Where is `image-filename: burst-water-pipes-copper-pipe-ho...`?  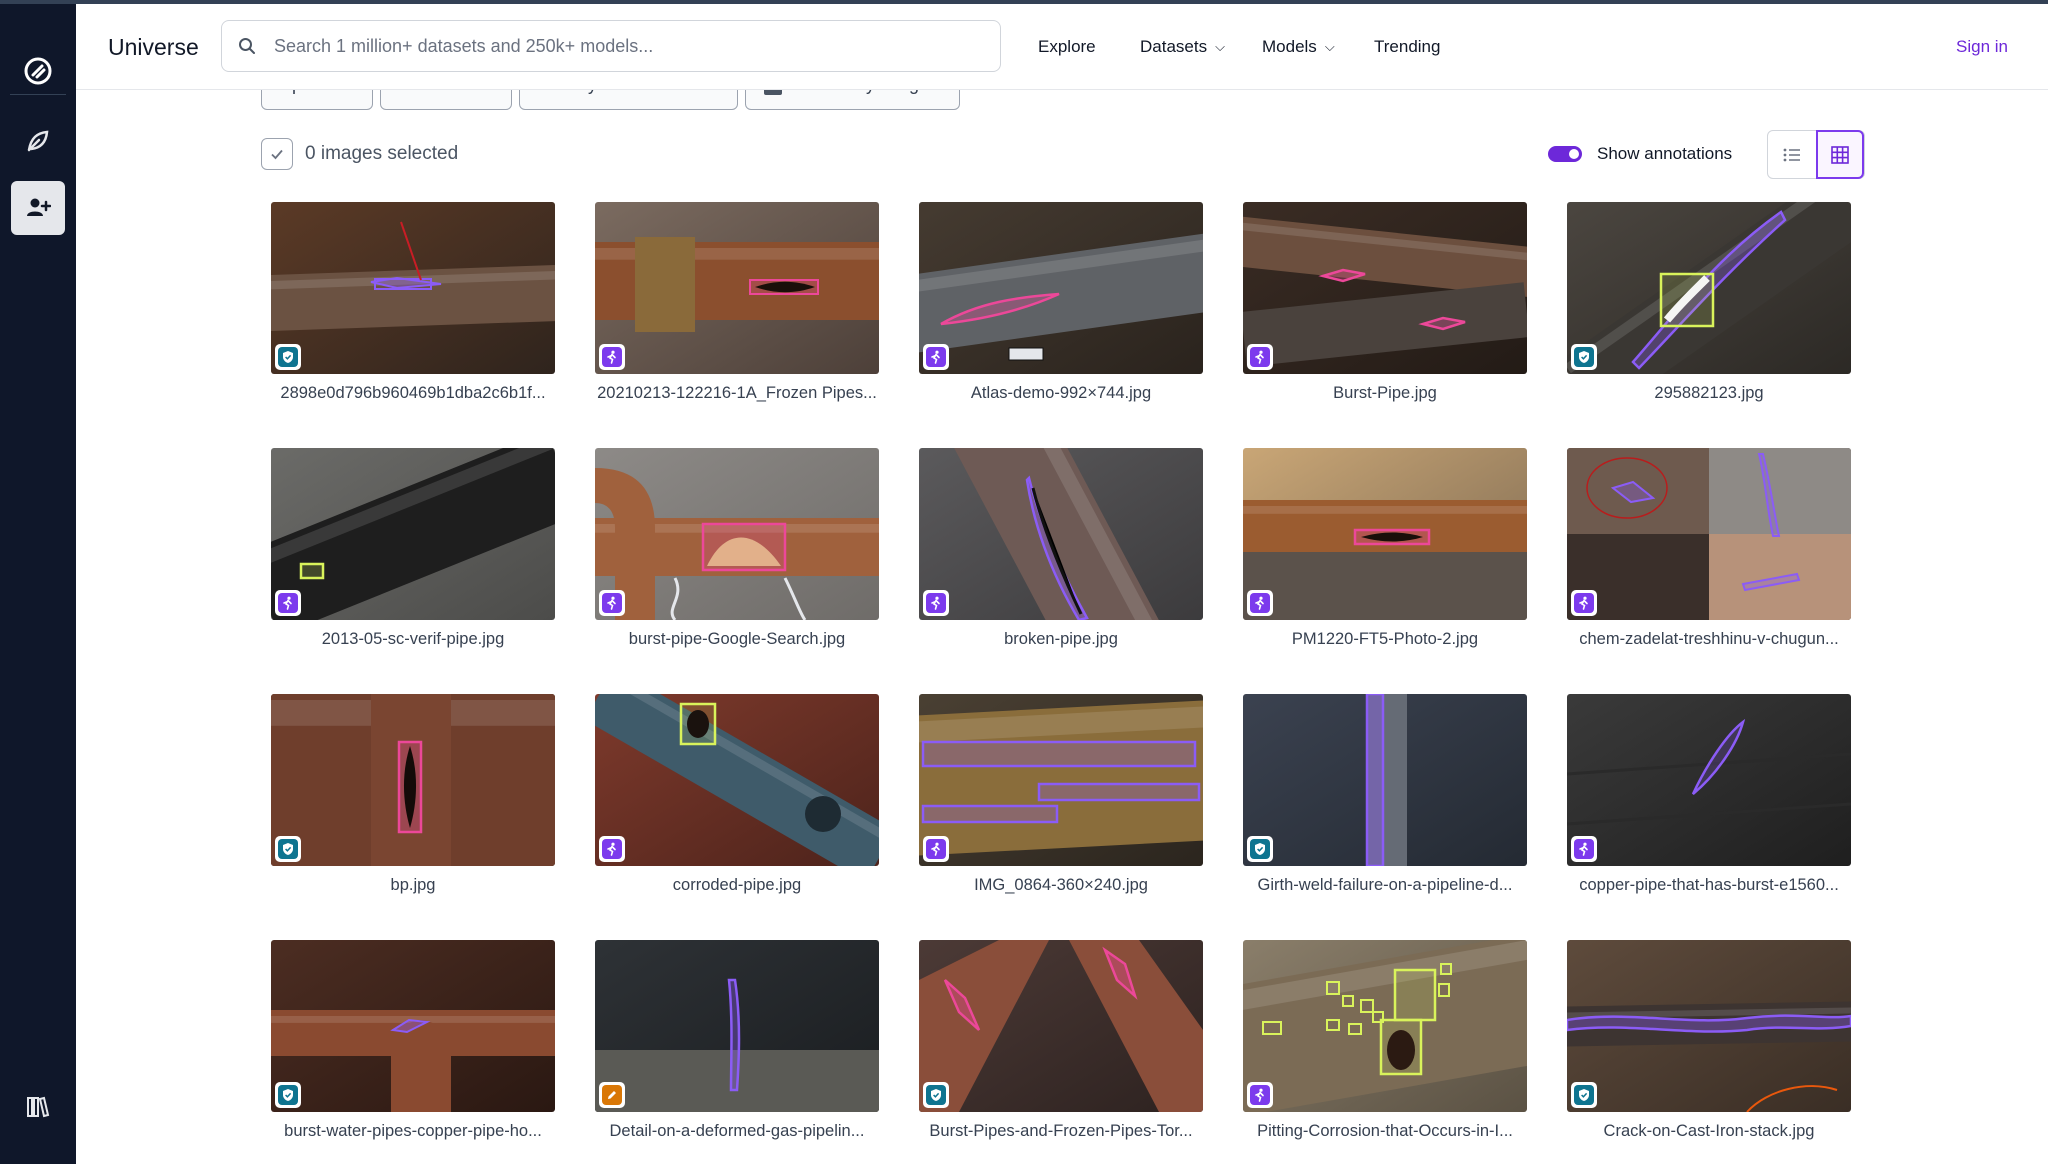
image-filename: burst-water-pipes-copper-pipe-ho... is located at coordinates (413, 1131).